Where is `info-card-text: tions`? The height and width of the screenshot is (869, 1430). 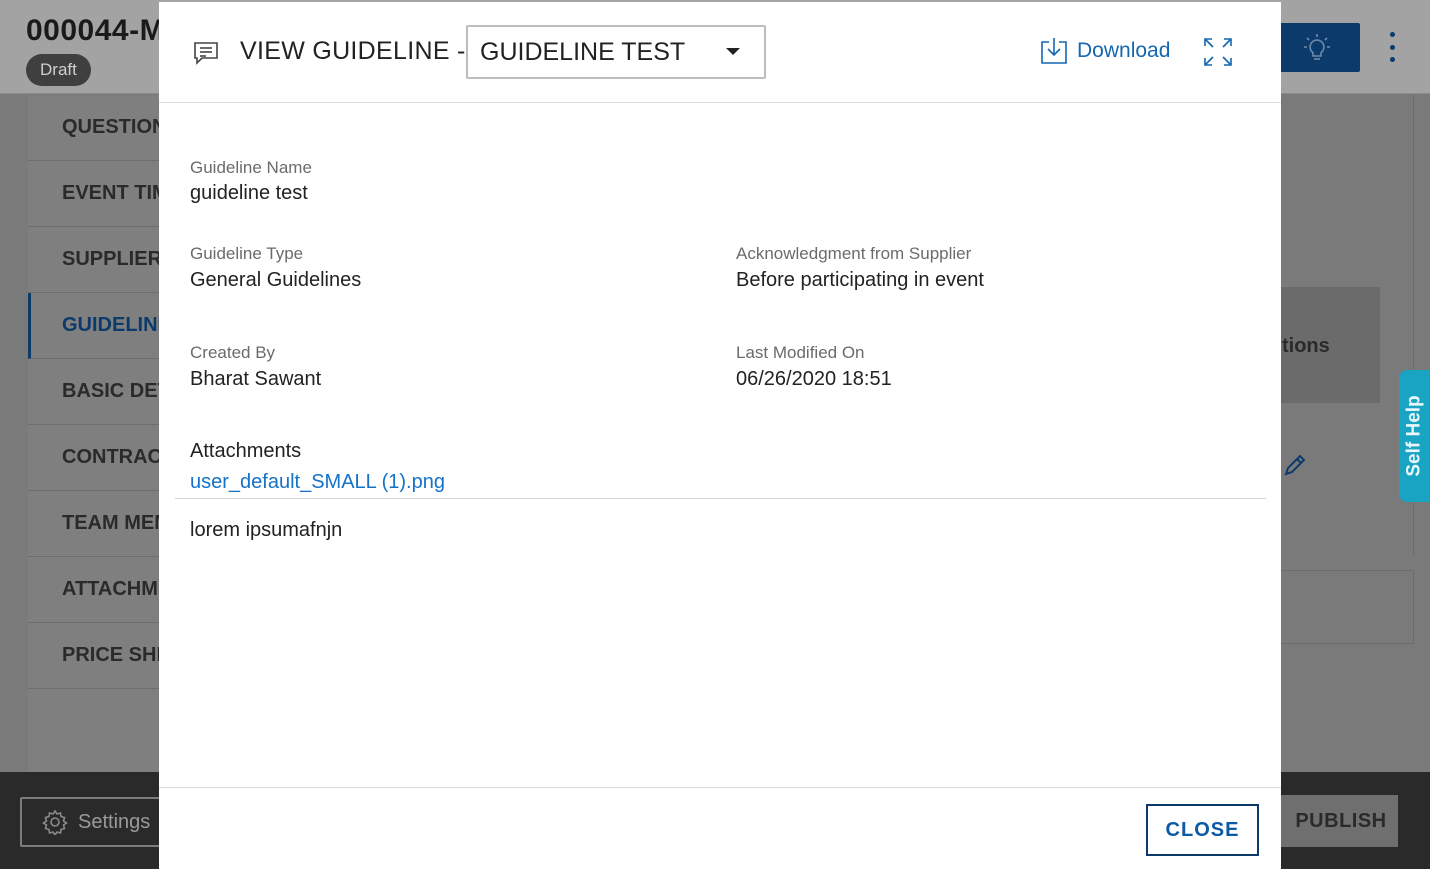 info-card-text: tions is located at coordinates (1306, 346).